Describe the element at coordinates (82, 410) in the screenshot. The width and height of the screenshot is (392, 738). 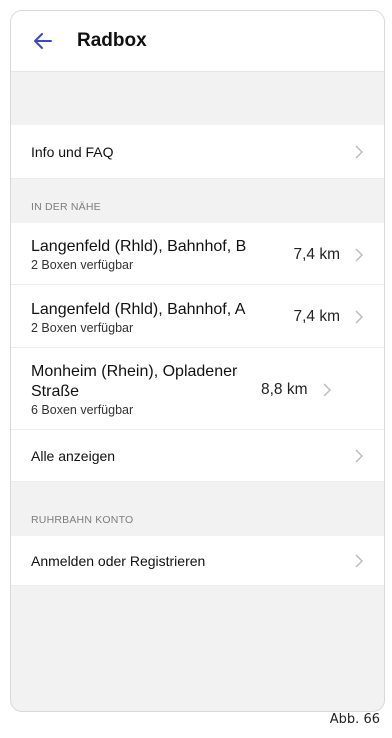
I see `station-availability: 6 Boxen verfügbar` at that location.